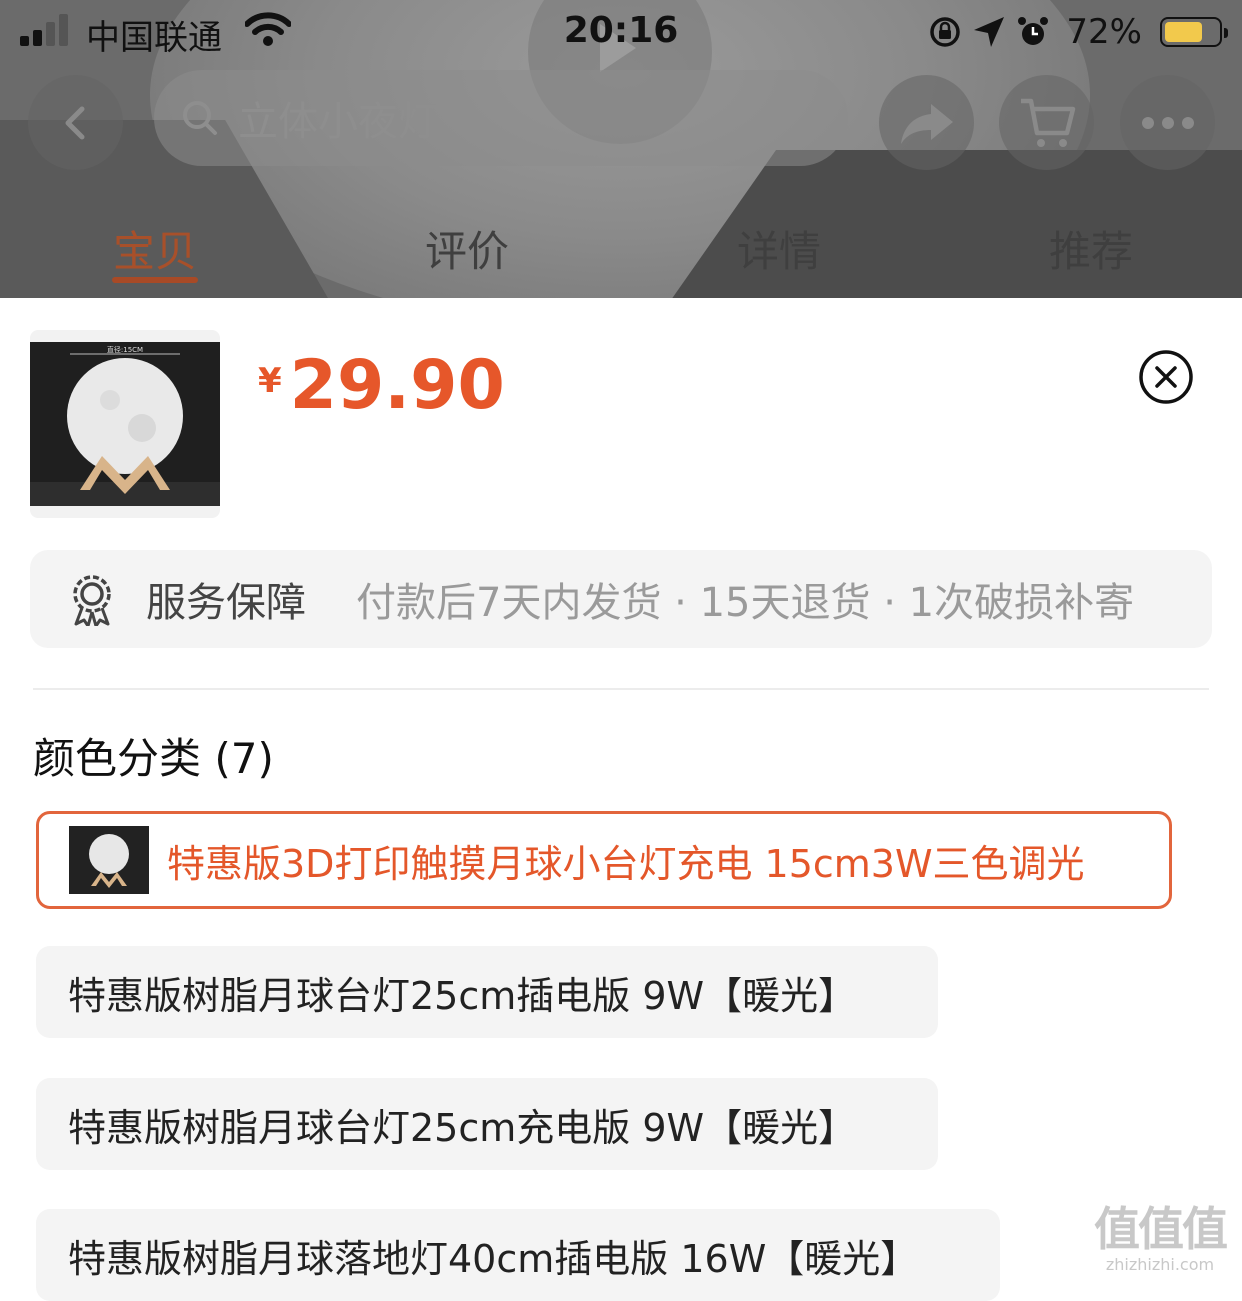  I want to click on more-icon, so click(1167, 122).